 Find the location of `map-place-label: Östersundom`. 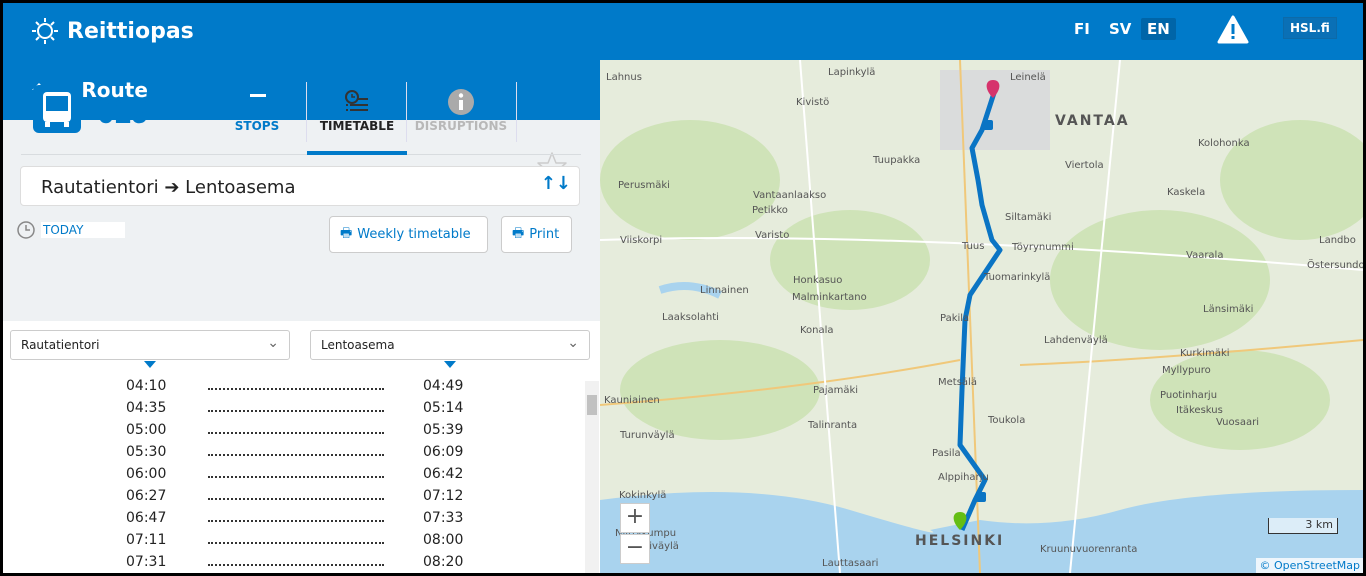

map-place-label: Östersundom is located at coordinates (1335, 265).